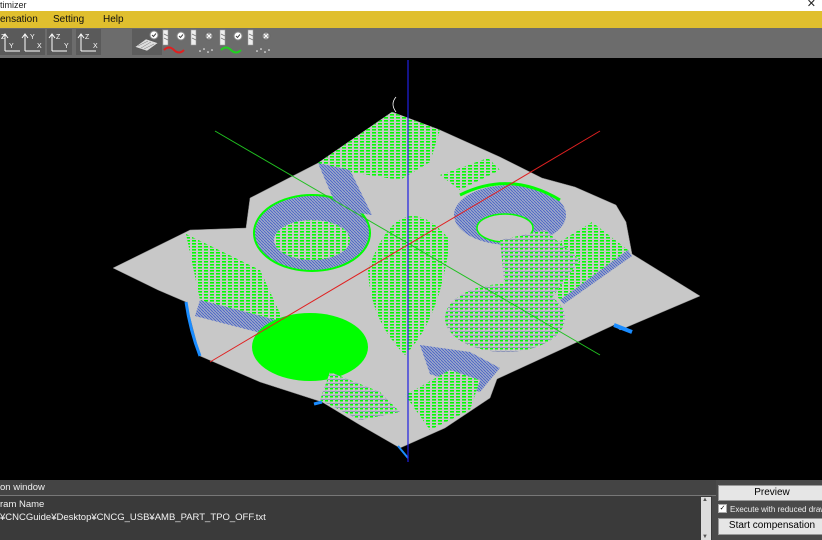 This screenshot has height=540, width=822. I want to click on panel-header: on window, so click(358, 488).